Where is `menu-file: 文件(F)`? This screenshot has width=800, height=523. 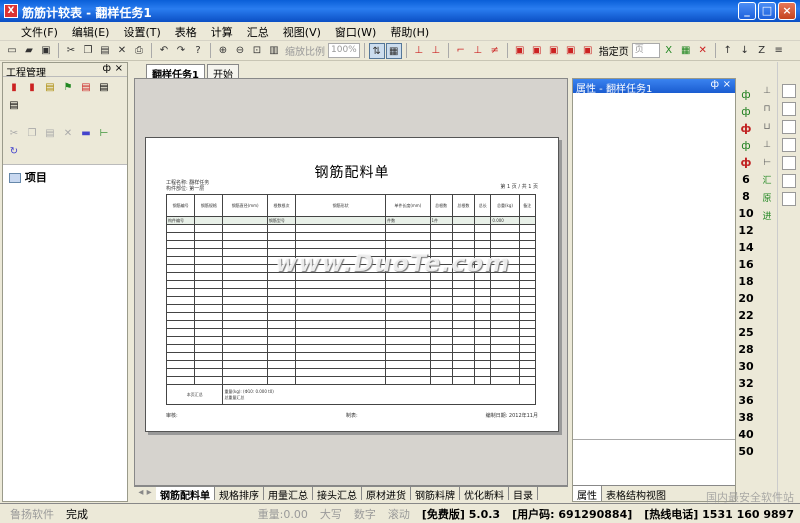
menu-file: 文件(F) is located at coordinates (39, 31).